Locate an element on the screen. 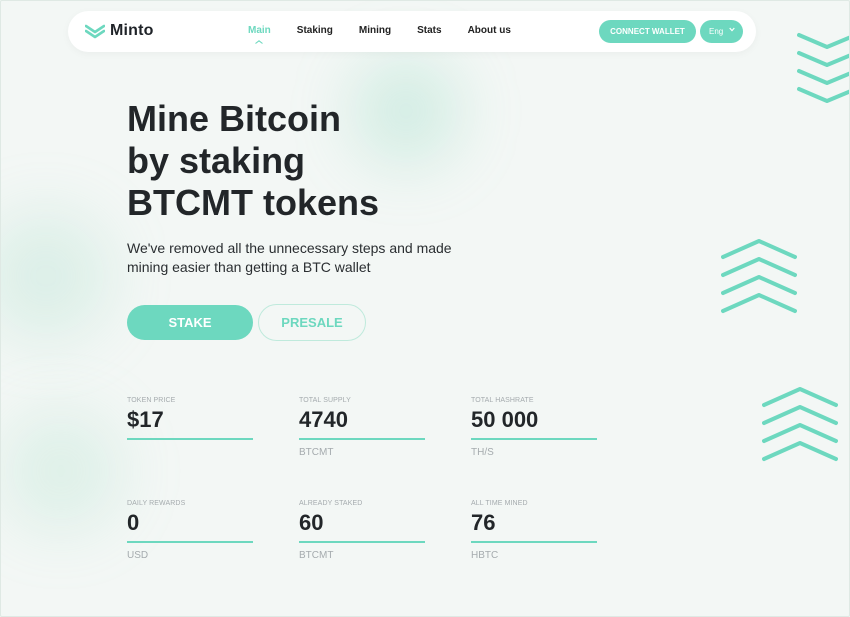 This screenshot has width=850, height=617. nav-item-stats: Stats is located at coordinates (429, 30).